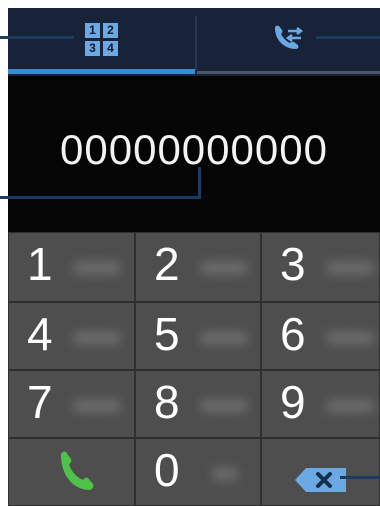 Image resolution: width=380 pixels, height=506 pixels. I want to click on key-1: 1, so click(71, 267).